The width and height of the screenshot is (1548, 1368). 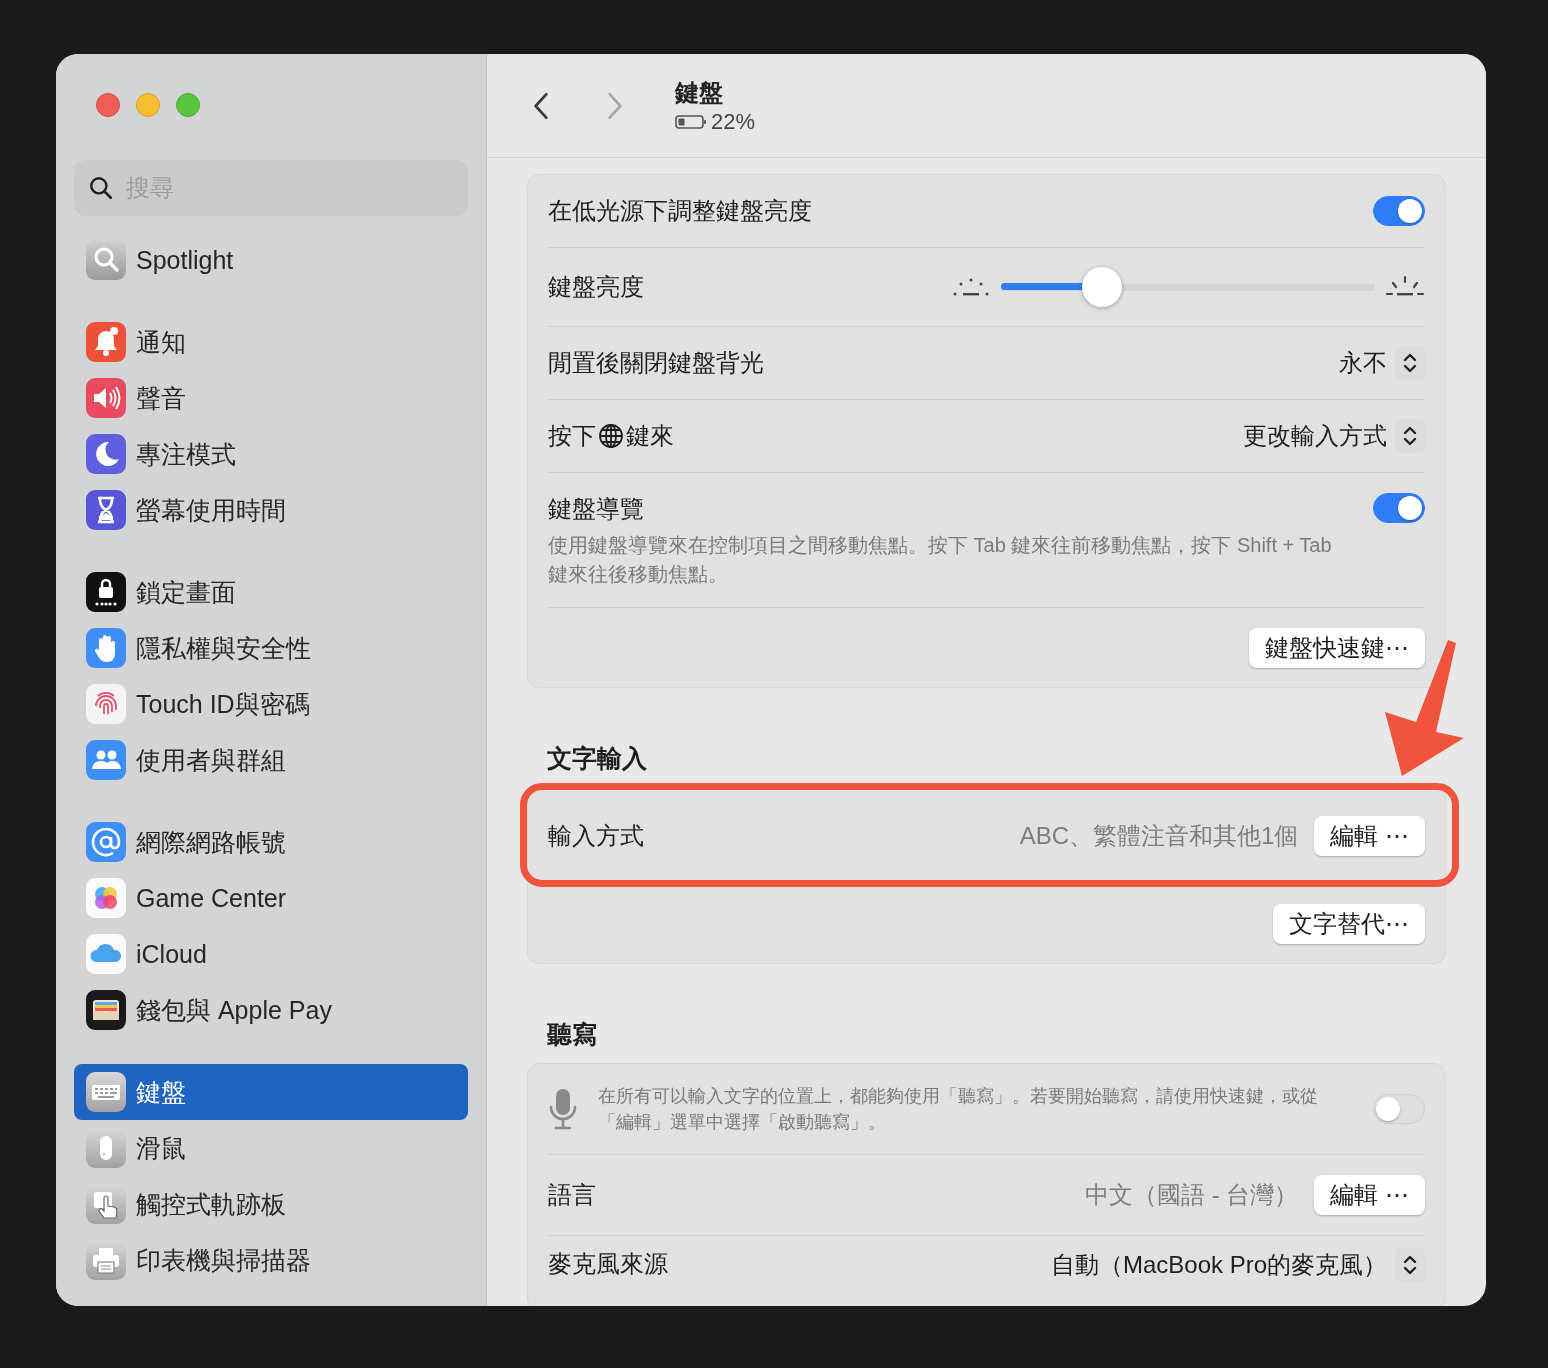 What do you see at coordinates (1237, 1265) in the screenshot?
I see `popup-menu: 自動（MacBook Pro的麥克風）` at bounding box center [1237, 1265].